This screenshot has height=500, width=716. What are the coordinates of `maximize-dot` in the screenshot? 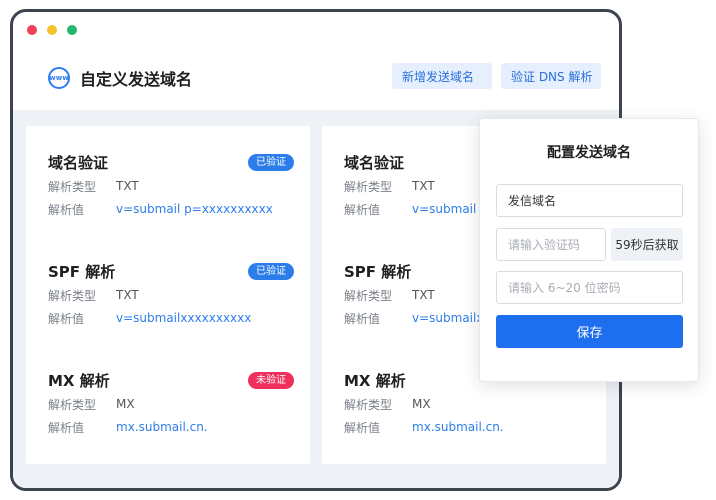 It's located at (72, 30).